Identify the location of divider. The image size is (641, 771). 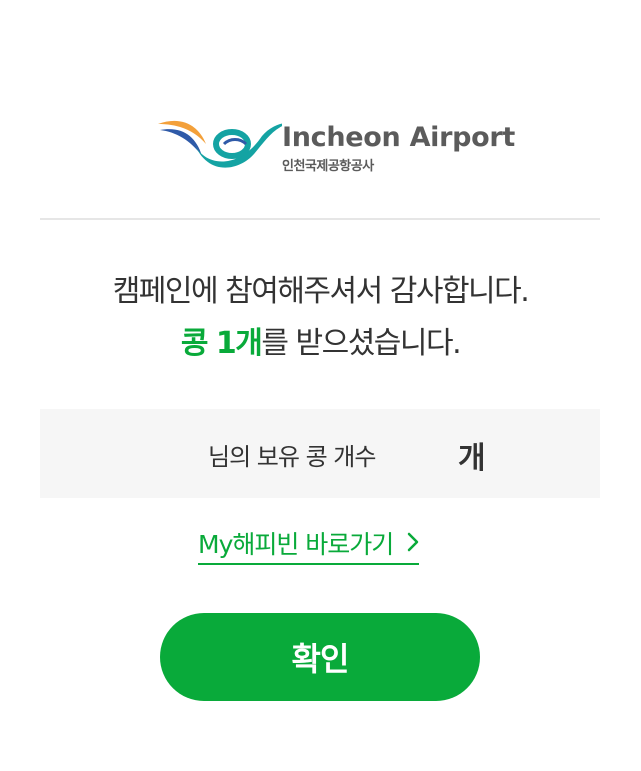
(320, 219).